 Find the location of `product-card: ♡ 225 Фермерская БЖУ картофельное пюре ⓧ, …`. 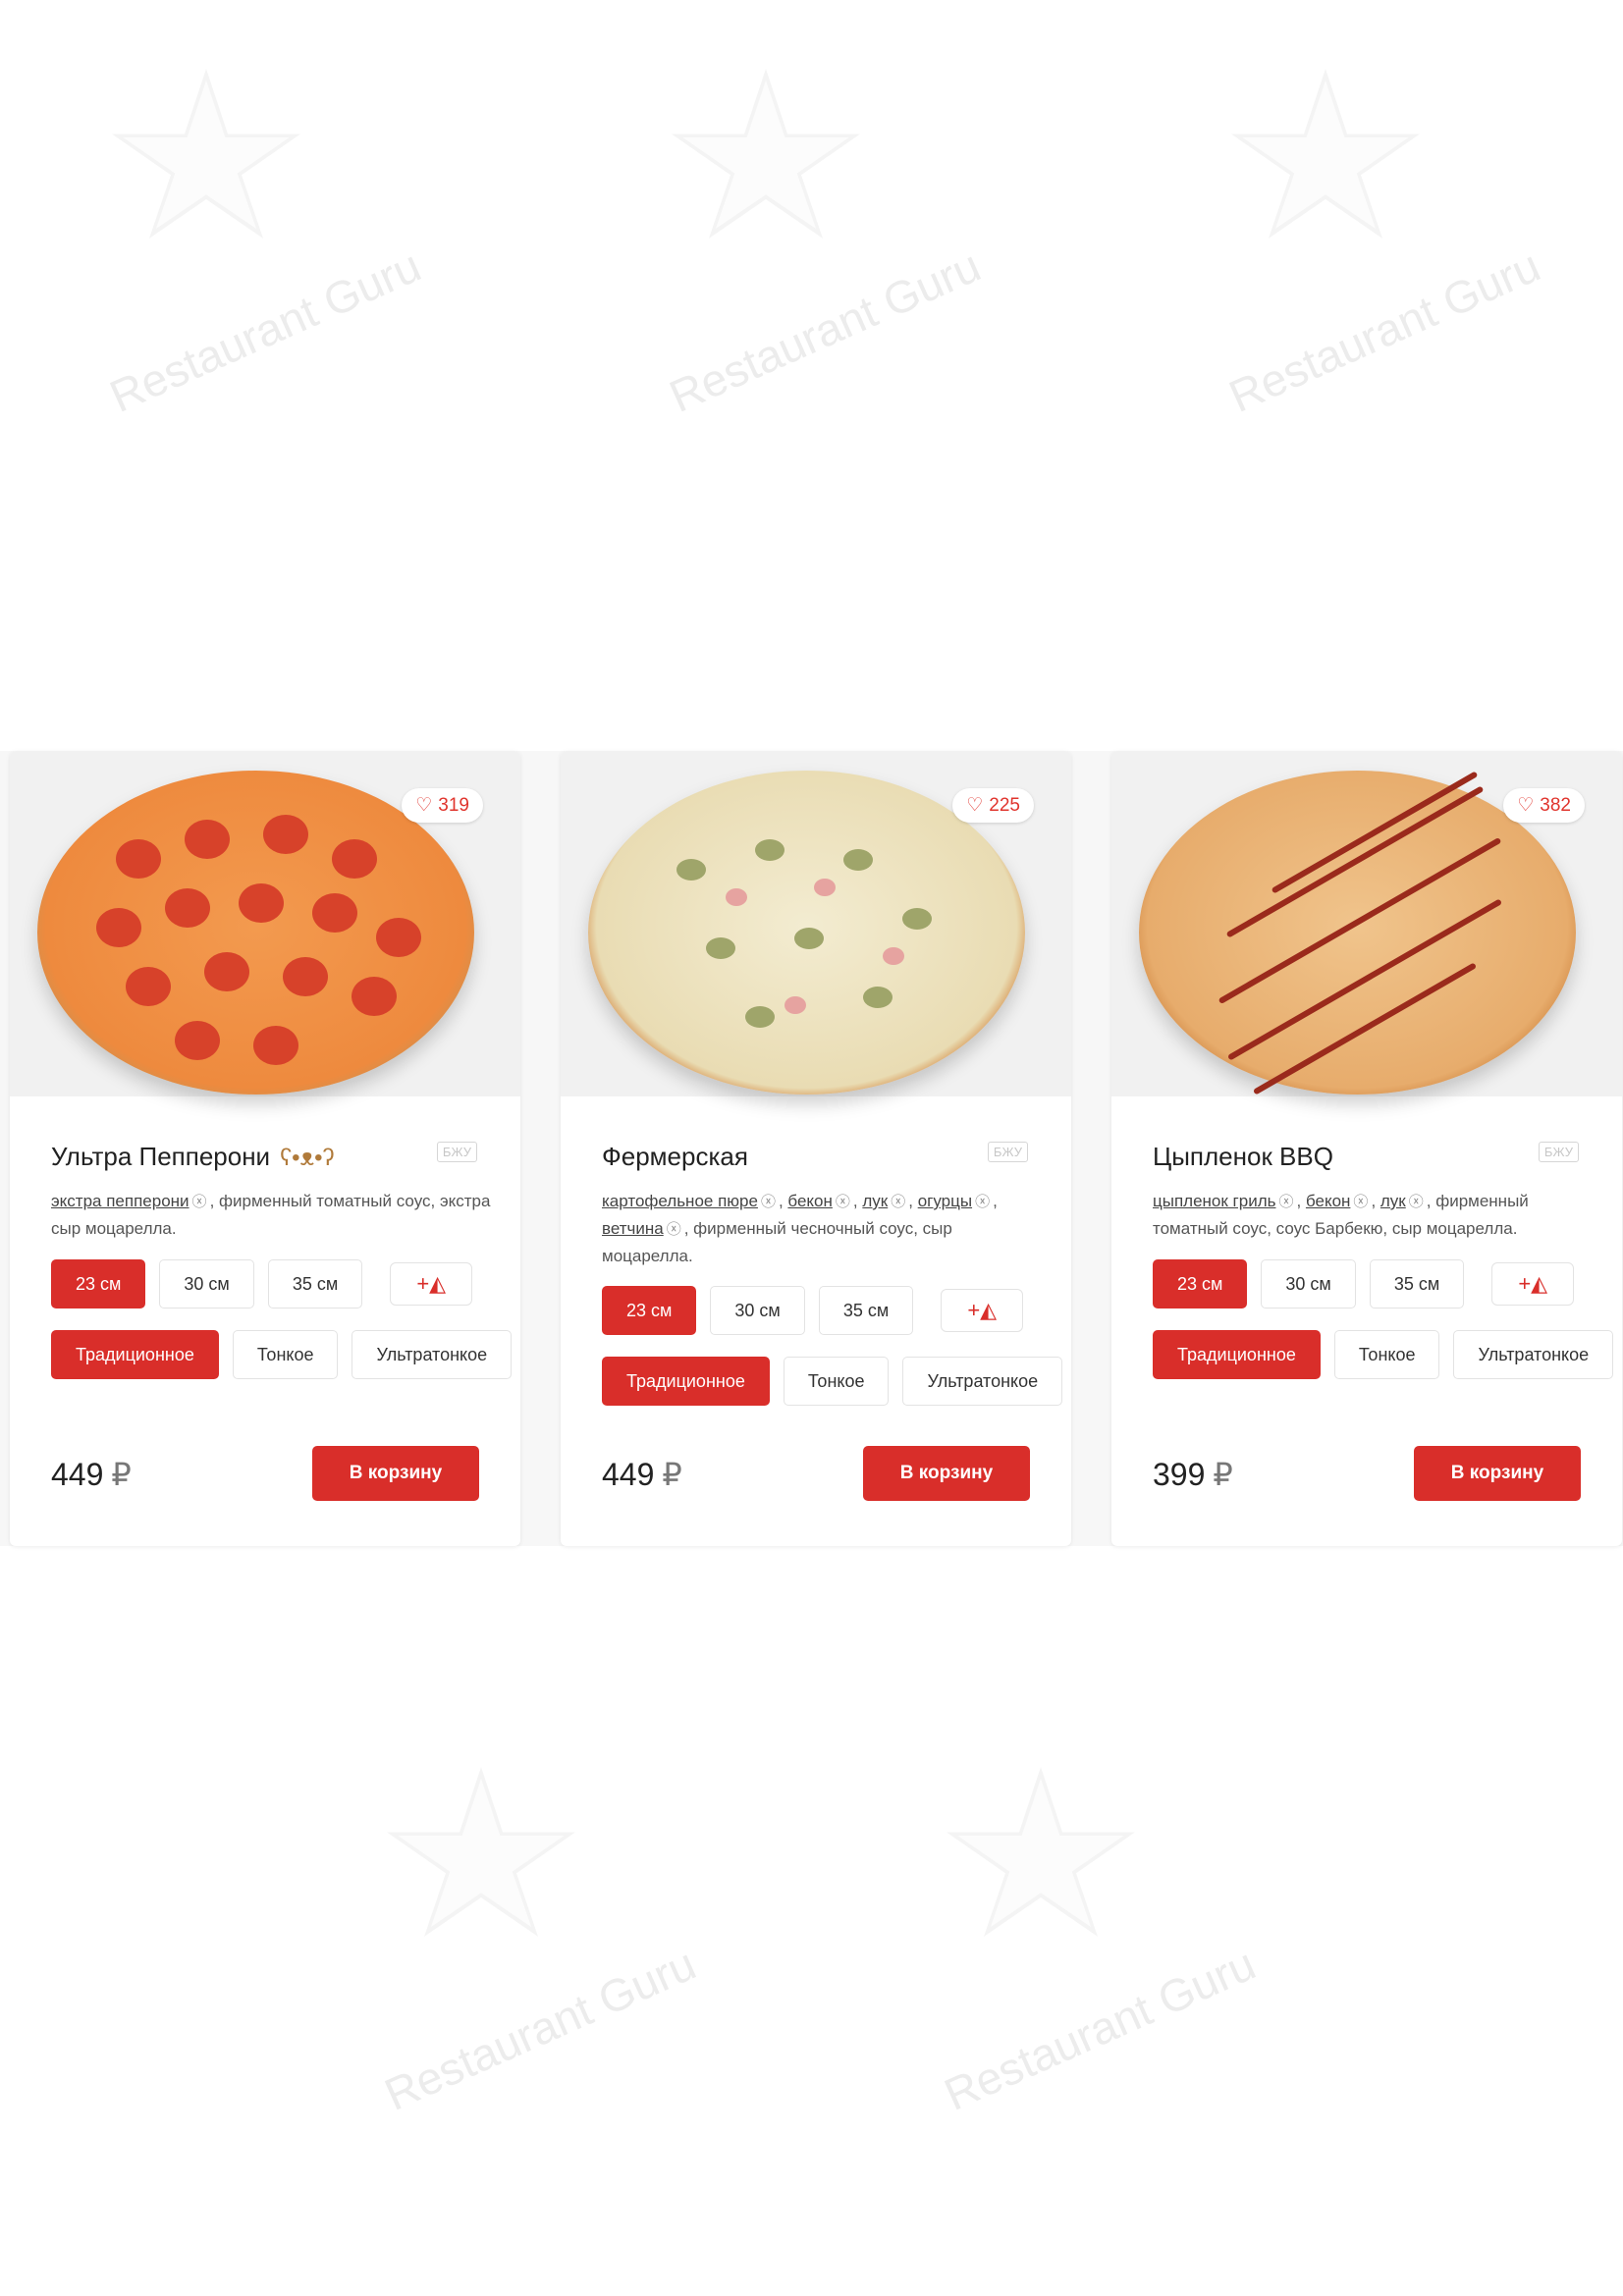

product-card: ♡ 225 Фермерская БЖУ картофельное пюре ⓧ, … is located at coordinates (816, 1148).